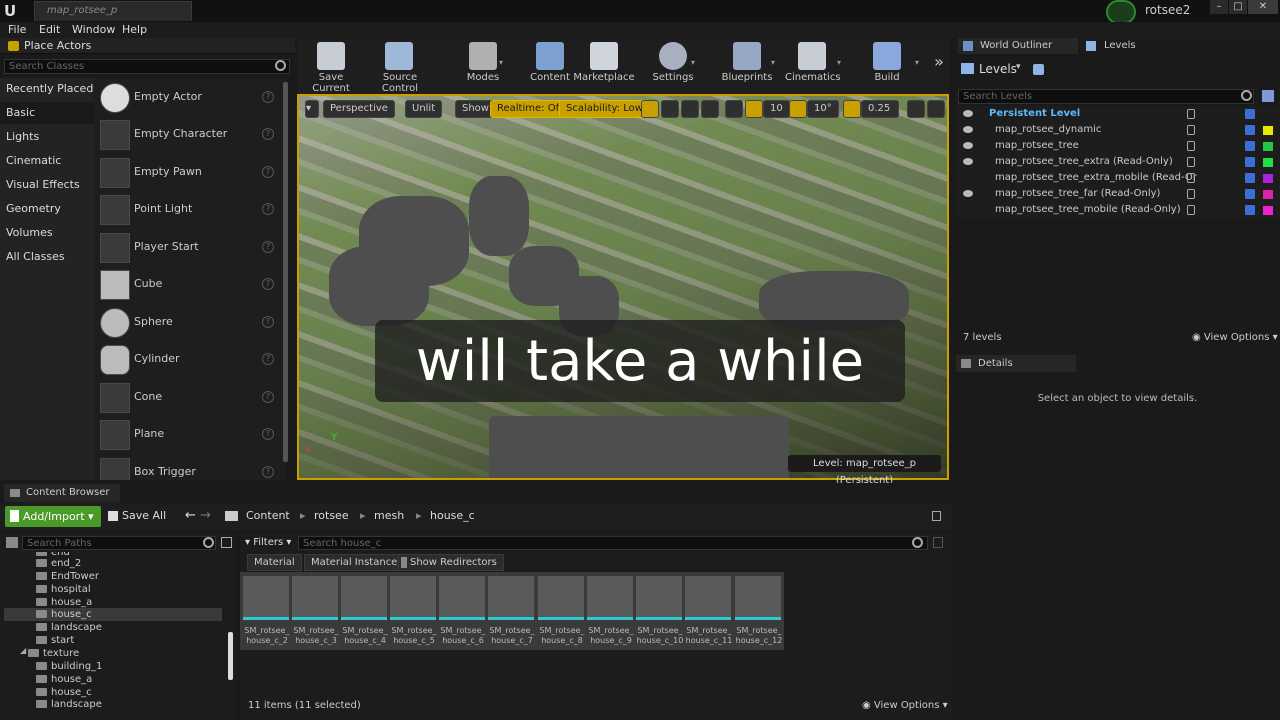 This screenshot has height=720, width=1280. I want to click on folder-item: landscape, so click(69, 627).